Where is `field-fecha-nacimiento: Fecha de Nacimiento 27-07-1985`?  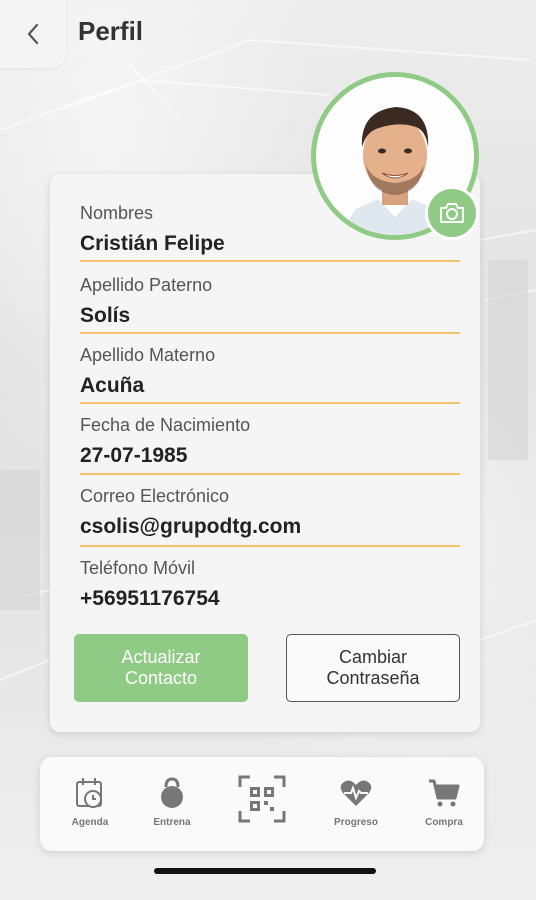 field-fecha-nacimiento: Fecha de Nacimiento 27-07-1985 is located at coordinates (270, 444).